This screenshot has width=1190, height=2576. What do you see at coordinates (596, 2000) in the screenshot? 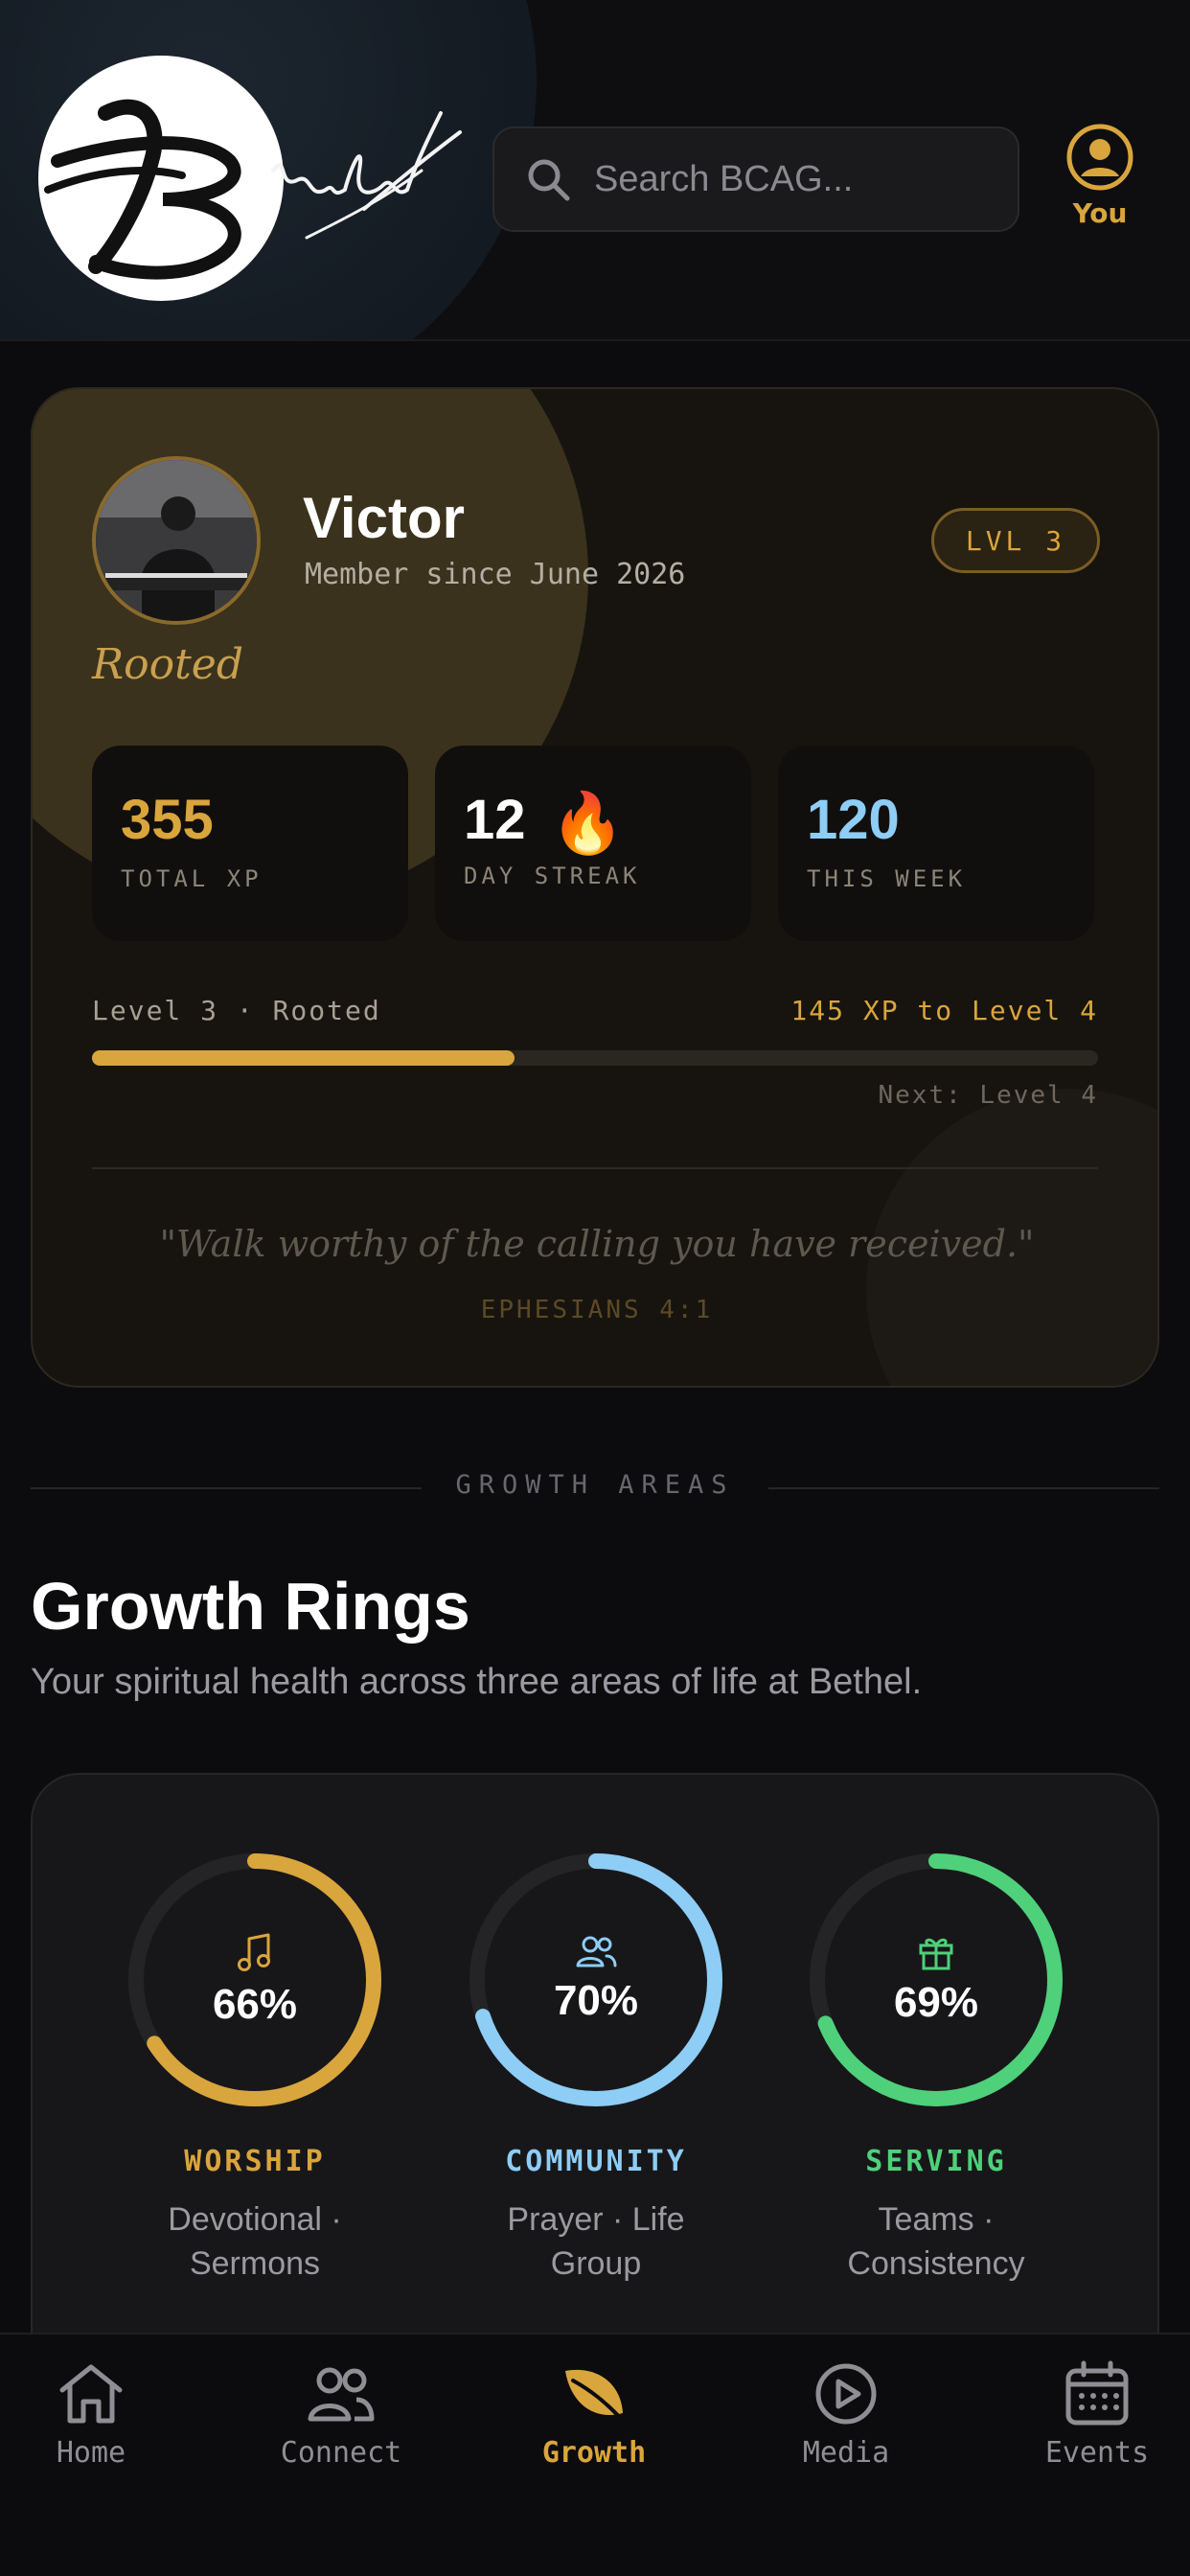
I see `ring-percent: 70%` at bounding box center [596, 2000].